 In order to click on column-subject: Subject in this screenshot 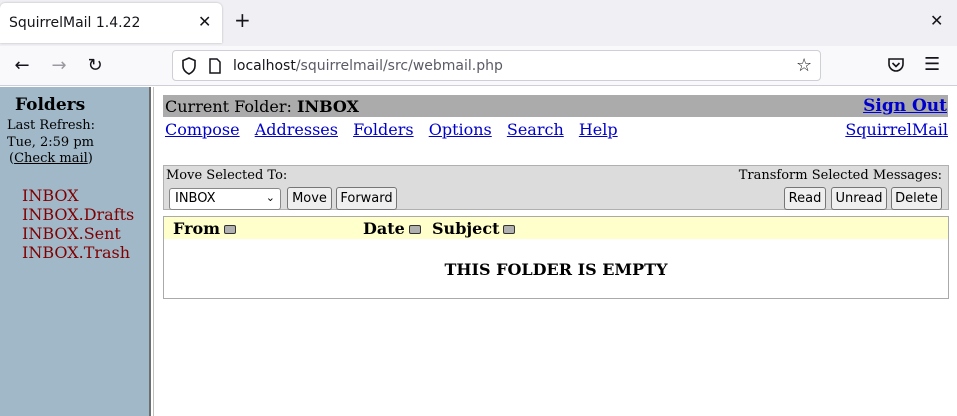, I will do `click(474, 228)`.